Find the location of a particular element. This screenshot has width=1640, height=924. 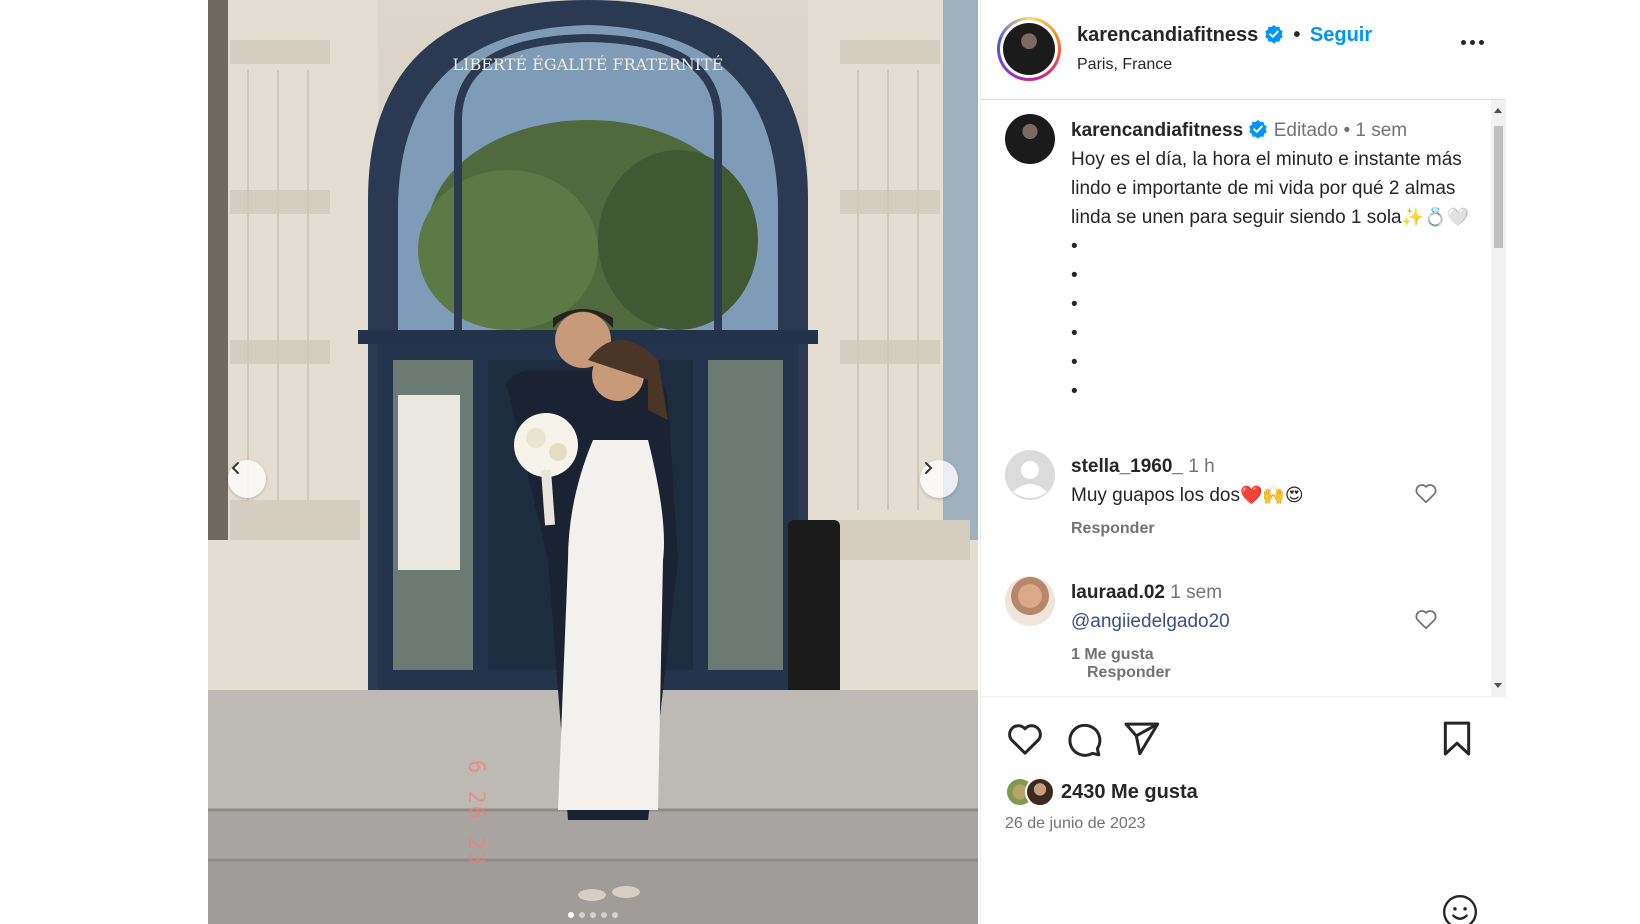

comment-body: lauraad.02 1 sem @angiiedelgado20 is located at coordinates (1271, 607).